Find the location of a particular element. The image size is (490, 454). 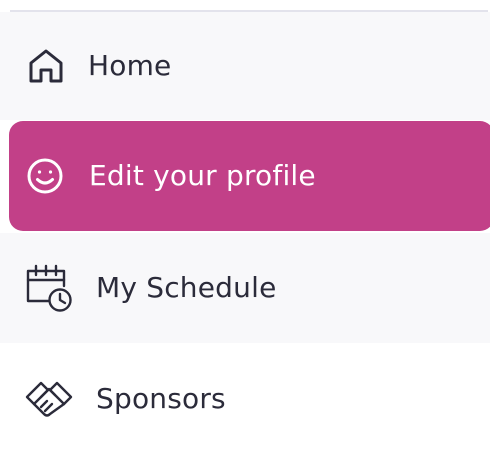

calendar-clock-icon is located at coordinates (49, 288).